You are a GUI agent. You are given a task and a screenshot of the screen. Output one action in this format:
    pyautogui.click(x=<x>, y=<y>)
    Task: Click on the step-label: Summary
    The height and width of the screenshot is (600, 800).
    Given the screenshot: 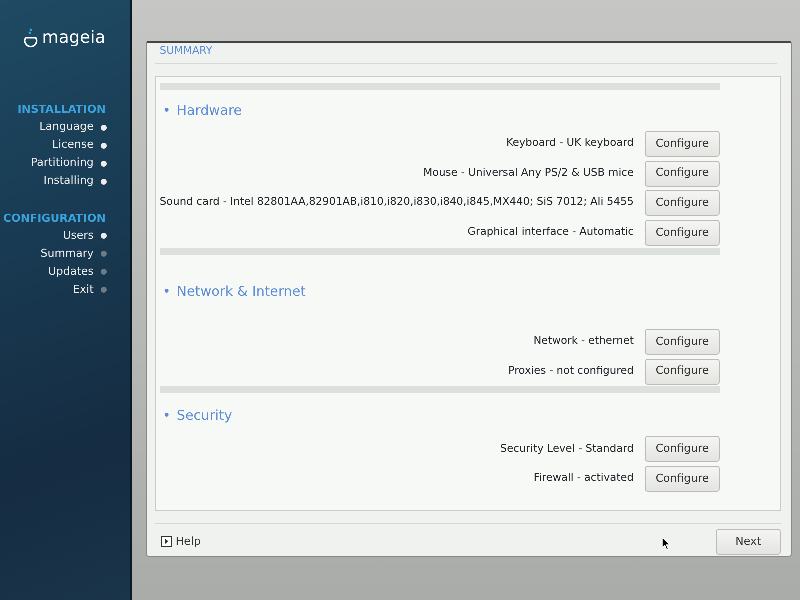 What is the action you would take?
    pyautogui.click(x=67, y=254)
    